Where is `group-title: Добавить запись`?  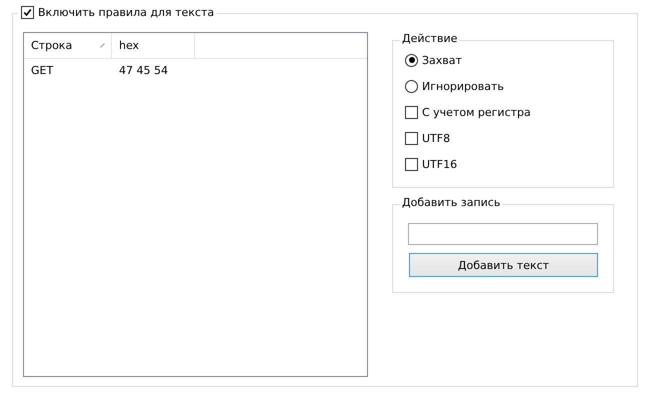 group-title: Добавить запись is located at coordinates (451, 202).